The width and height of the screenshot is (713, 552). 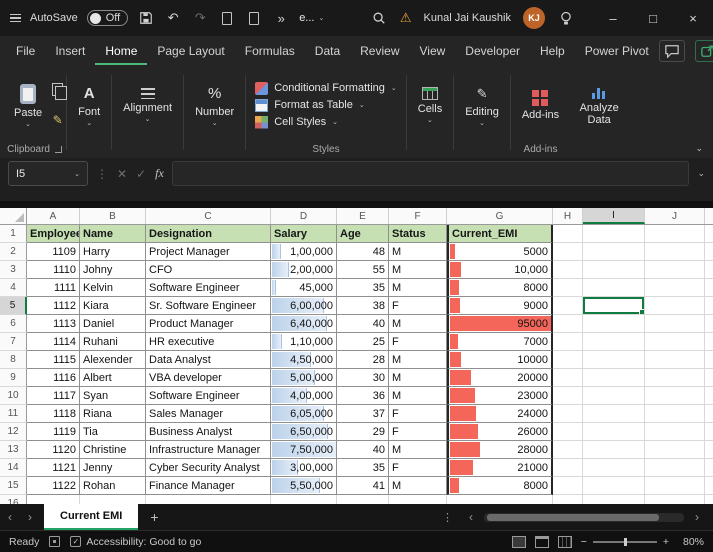 What do you see at coordinates (254, 18) in the screenshot?
I see `new-document-icon` at bounding box center [254, 18].